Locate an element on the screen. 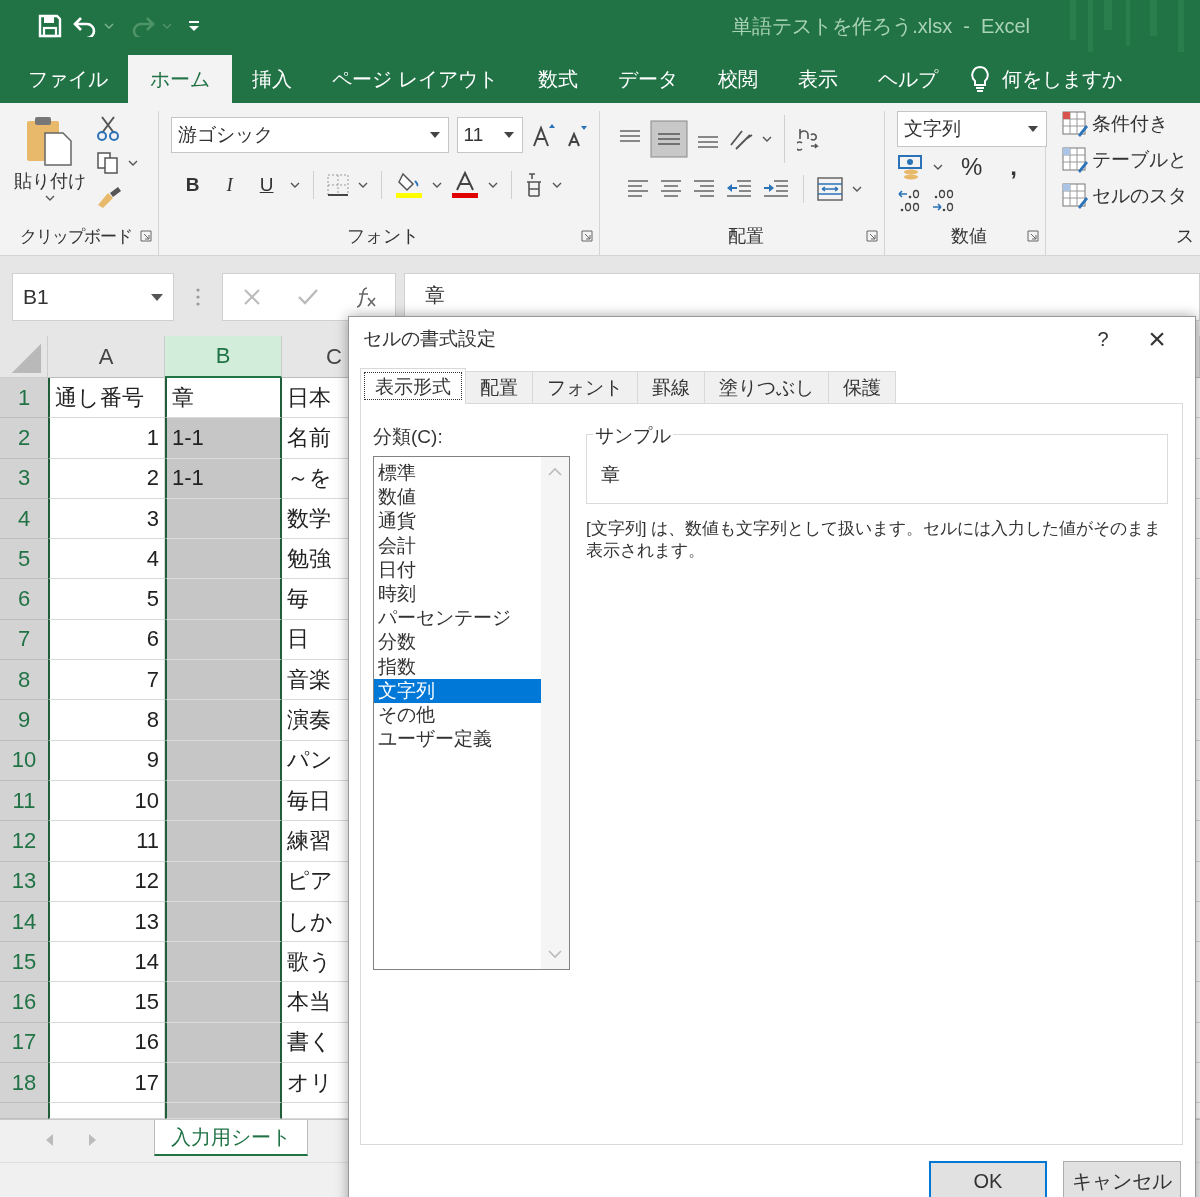 The width and height of the screenshot is (1200, 1197). category-list: 標準 数値 通貨 会計 日付 時刻 パーセンテージ 分数 指数 文字列 その他 ユーザー定義 is located at coordinates (471, 713).